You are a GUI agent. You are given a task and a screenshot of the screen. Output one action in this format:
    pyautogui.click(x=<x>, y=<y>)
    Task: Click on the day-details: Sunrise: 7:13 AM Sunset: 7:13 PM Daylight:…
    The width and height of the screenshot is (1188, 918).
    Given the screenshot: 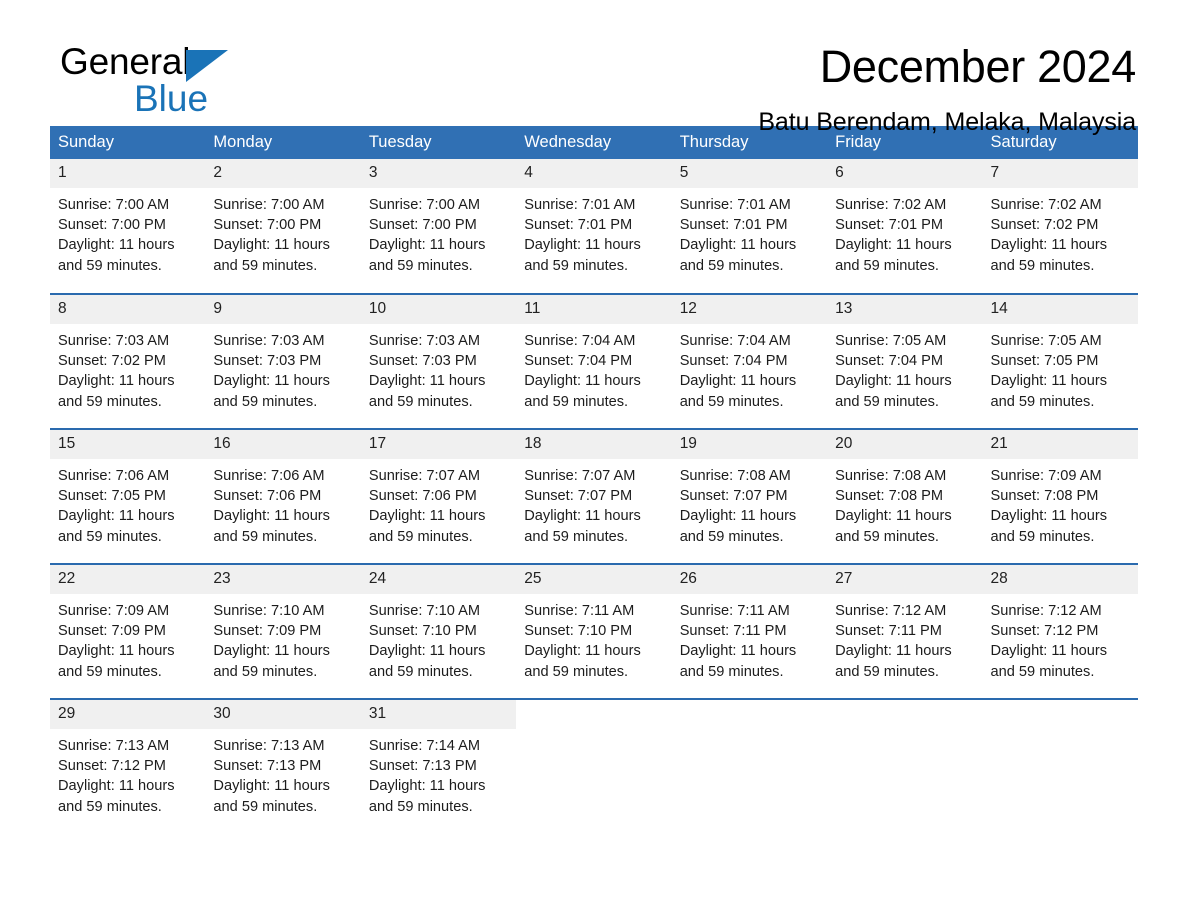 What is the action you would take?
    pyautogui.click(x=282, y=773)
    